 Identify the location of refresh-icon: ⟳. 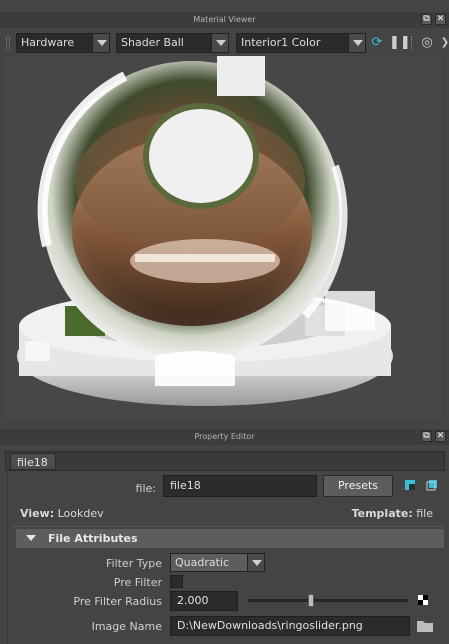
(377, 43).